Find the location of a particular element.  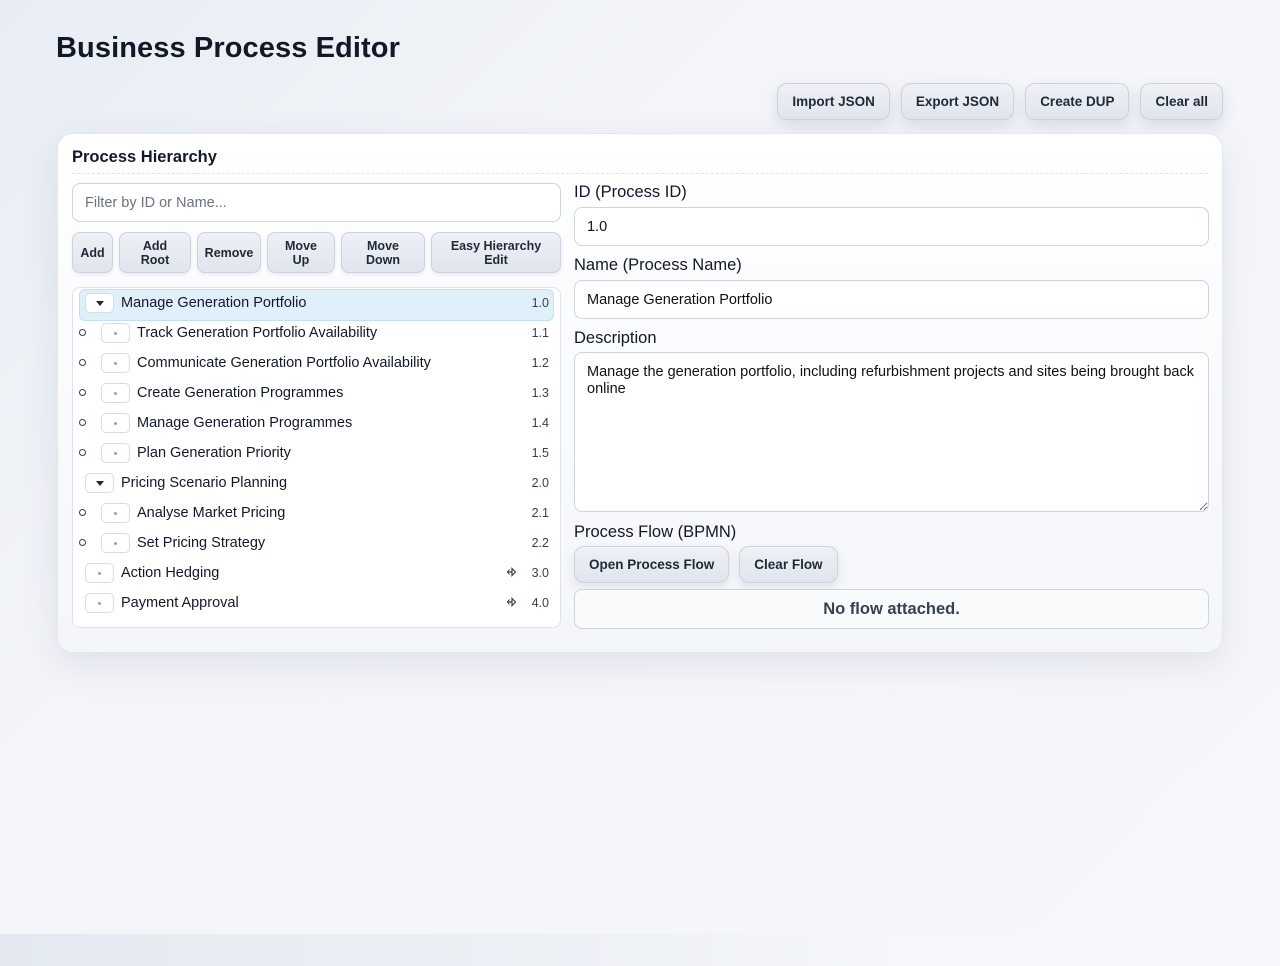

tree-item-id: 2.1 is located at coordinates (540, 513).